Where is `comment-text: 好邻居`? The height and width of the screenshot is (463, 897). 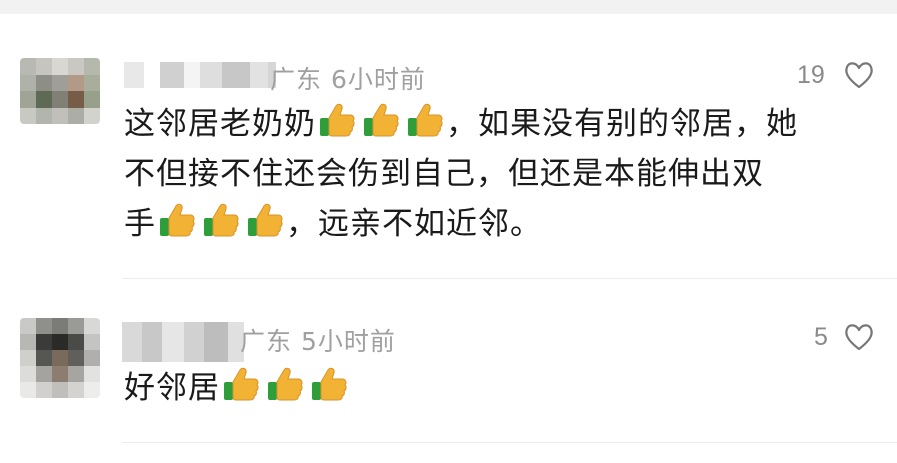
comment-text: 好邻居 is located at coordinates (172, 388).